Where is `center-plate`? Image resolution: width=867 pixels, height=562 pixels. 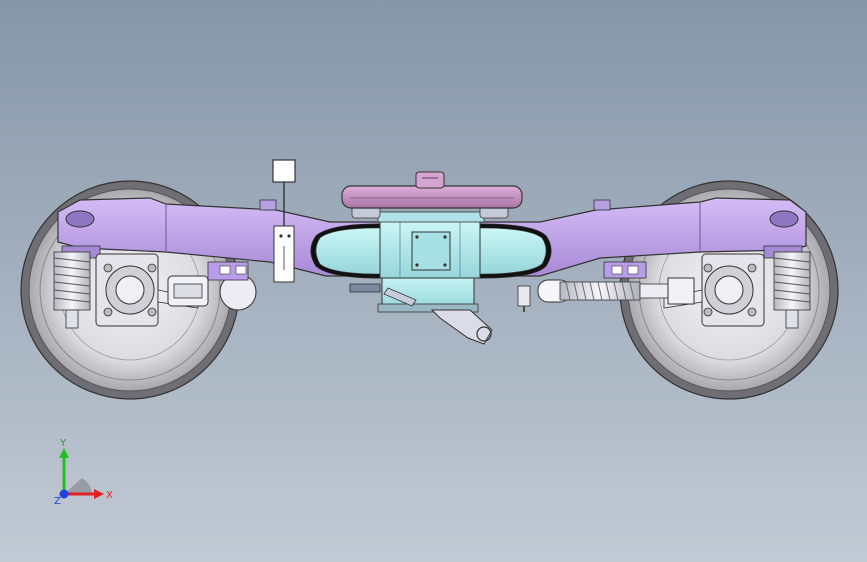 center-plate is located at coordinates (432, 190).